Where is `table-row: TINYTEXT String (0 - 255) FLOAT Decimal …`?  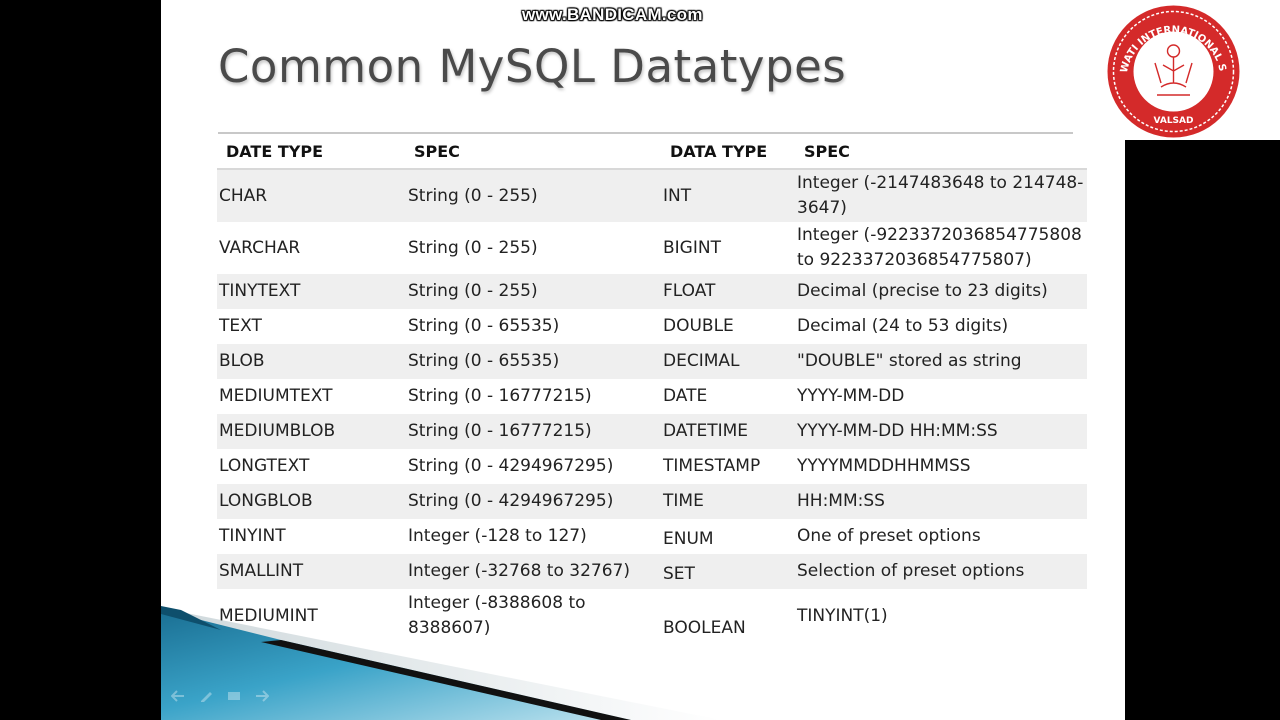
table-row: TINYTEXT String (0 - 255) FLOAT Decimal … is located at coordinates (652, 291).